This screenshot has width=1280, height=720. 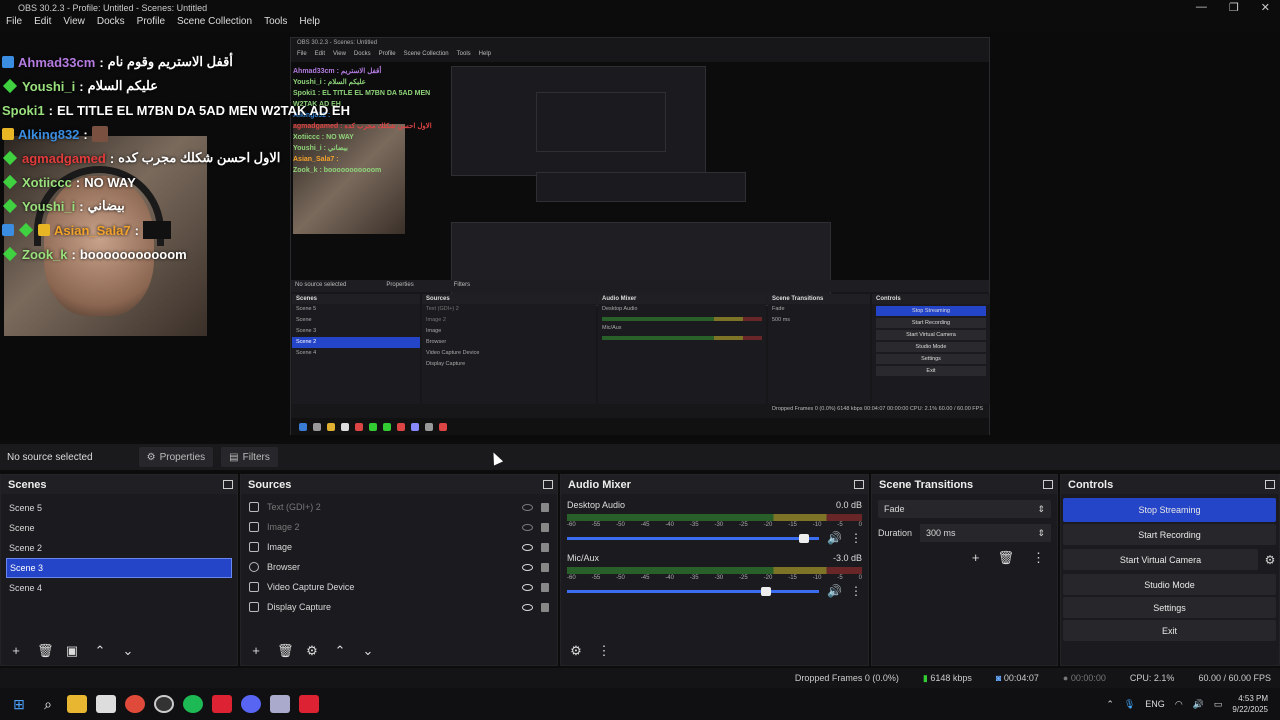 I want to click on chat-text: NO WAY, so click(x=110, y=182).